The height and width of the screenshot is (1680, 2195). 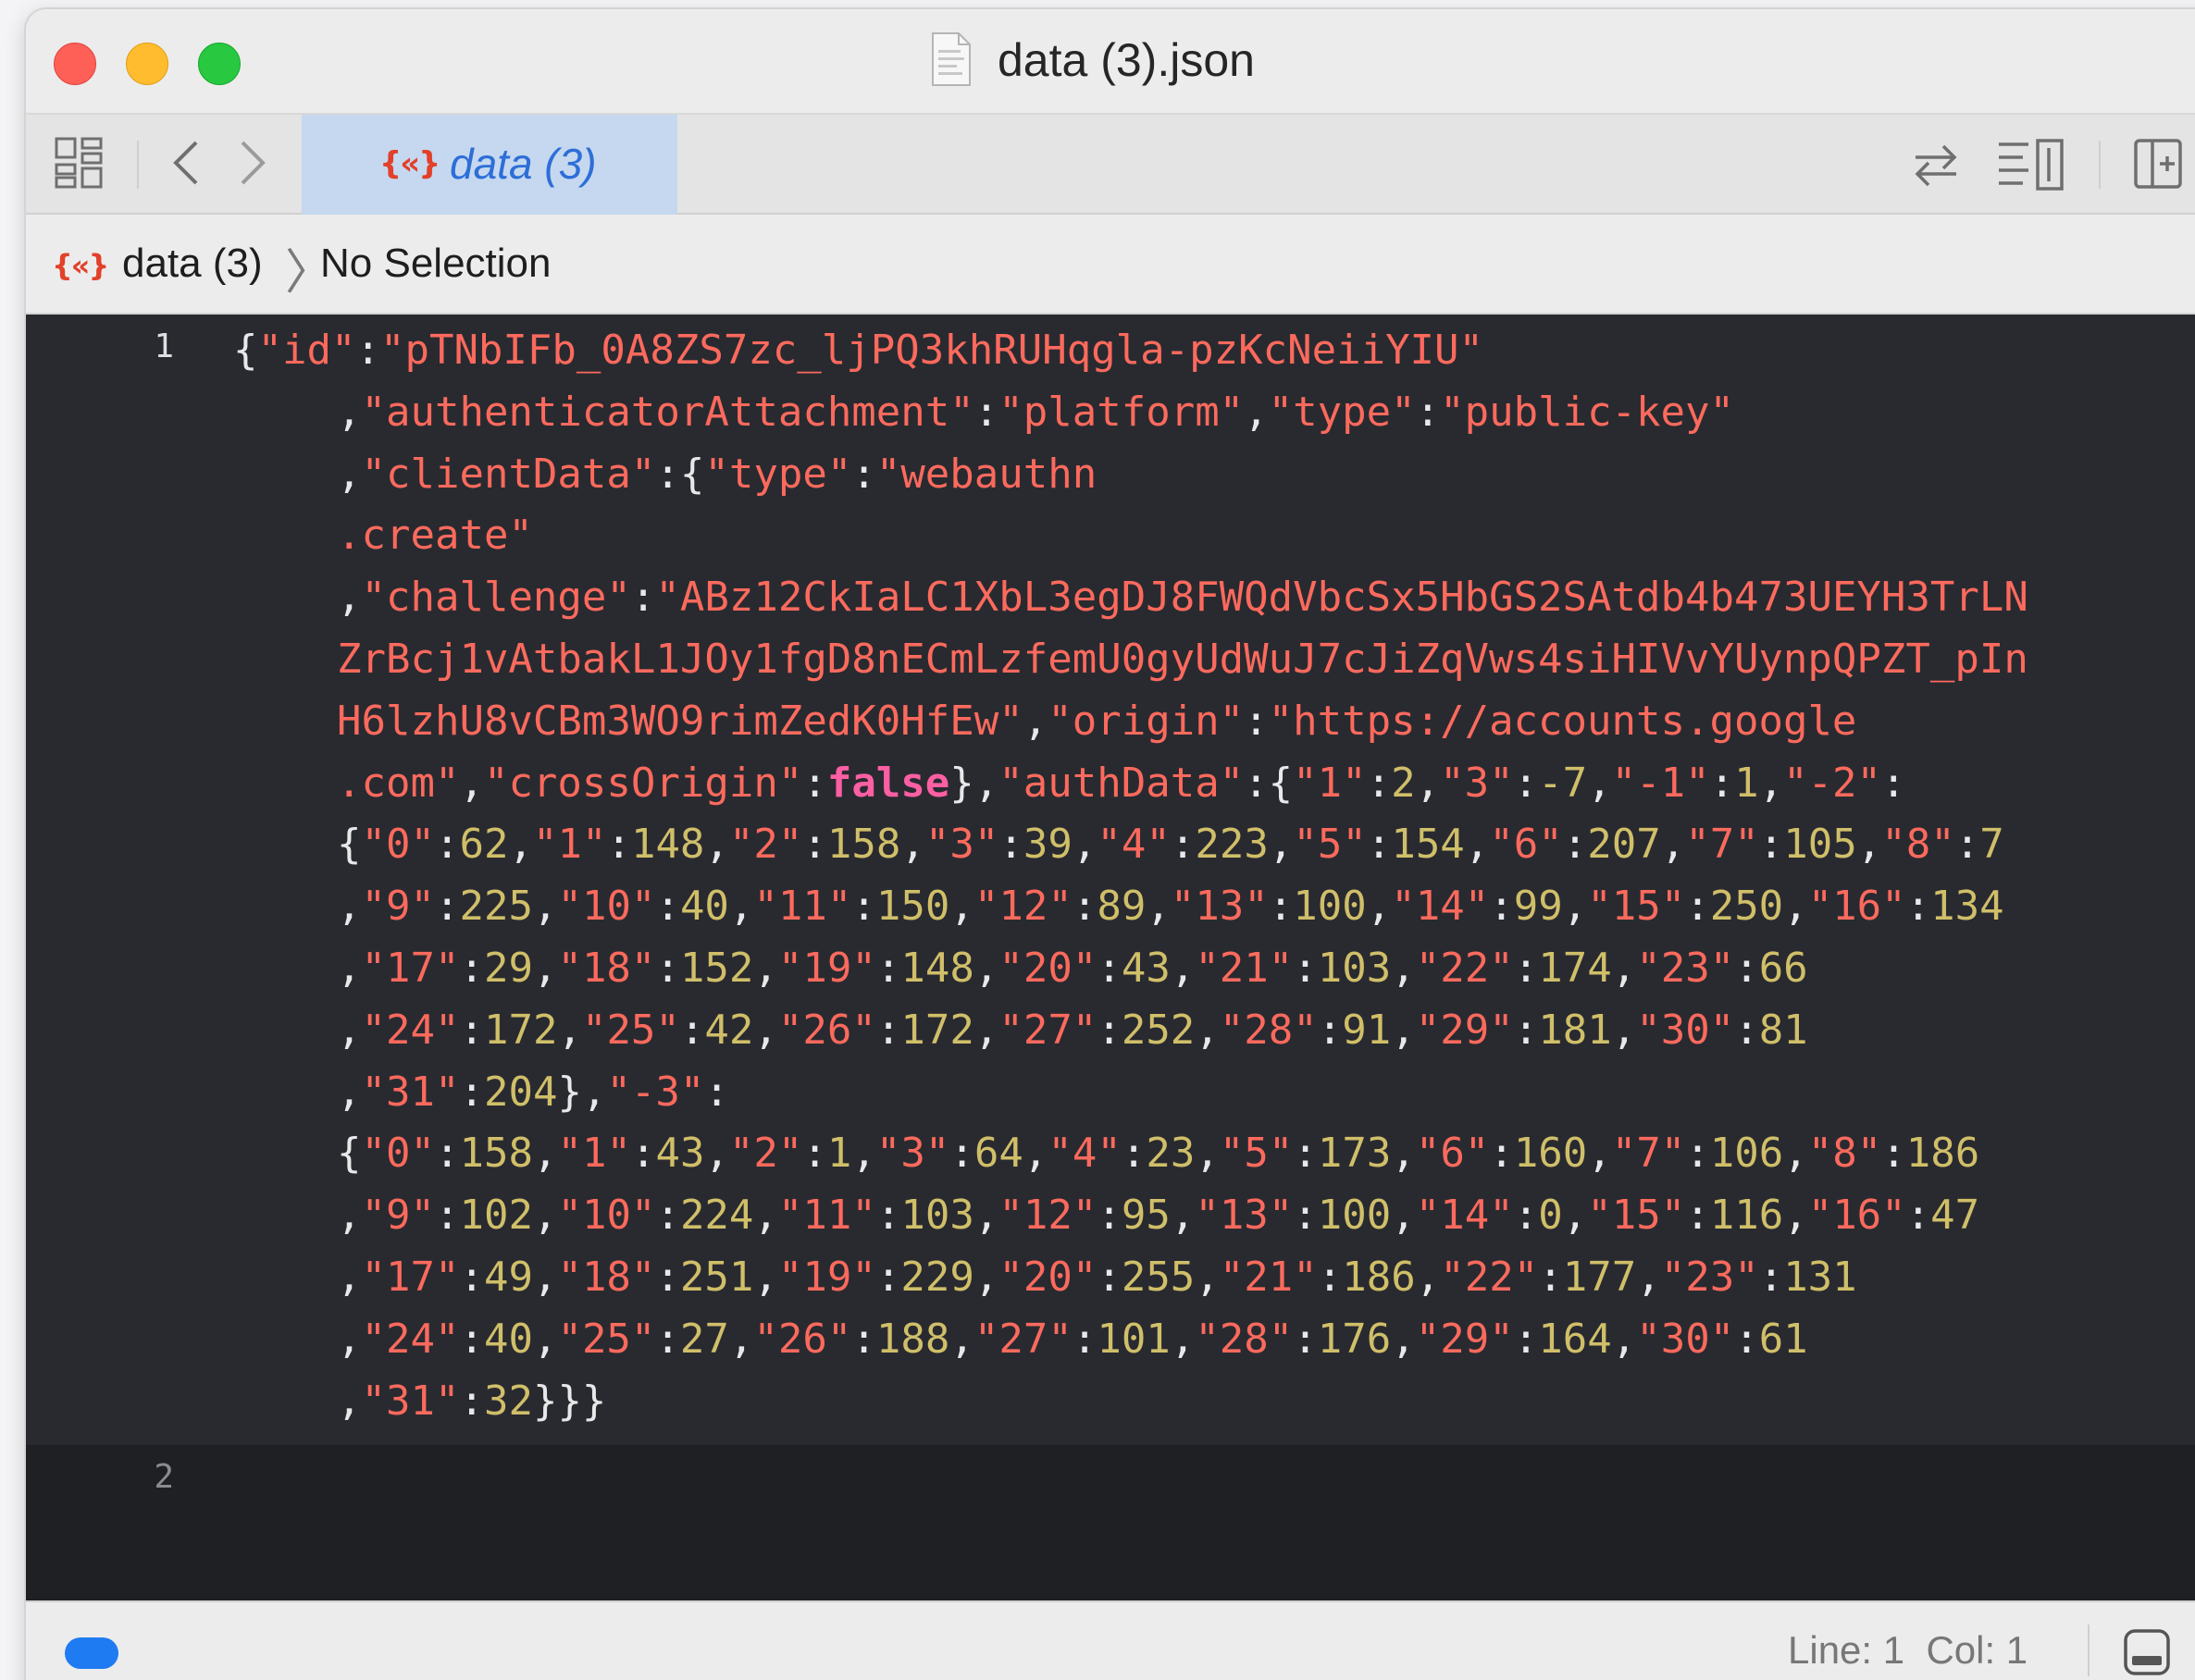 I want to click on code-token: 42, so click(x=729, y=1030).